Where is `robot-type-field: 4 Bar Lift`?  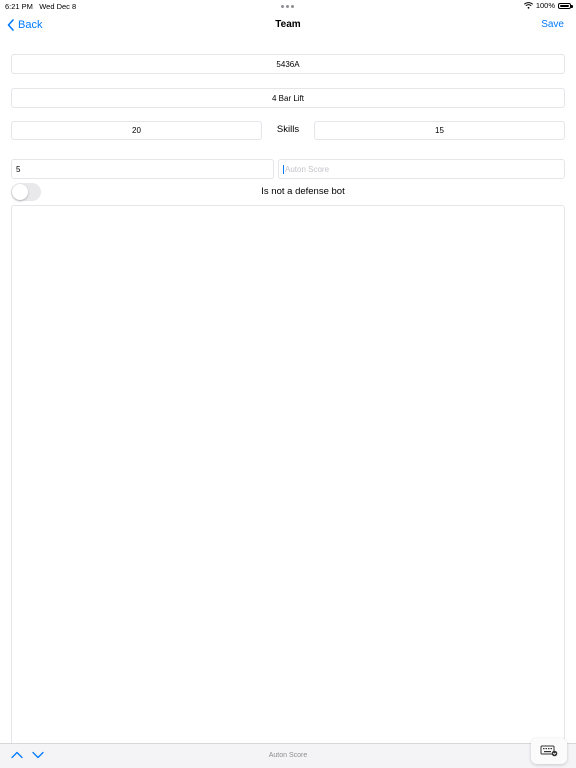
robot-type-field: 4 Bar Lift is located at coordinates (288, 98).